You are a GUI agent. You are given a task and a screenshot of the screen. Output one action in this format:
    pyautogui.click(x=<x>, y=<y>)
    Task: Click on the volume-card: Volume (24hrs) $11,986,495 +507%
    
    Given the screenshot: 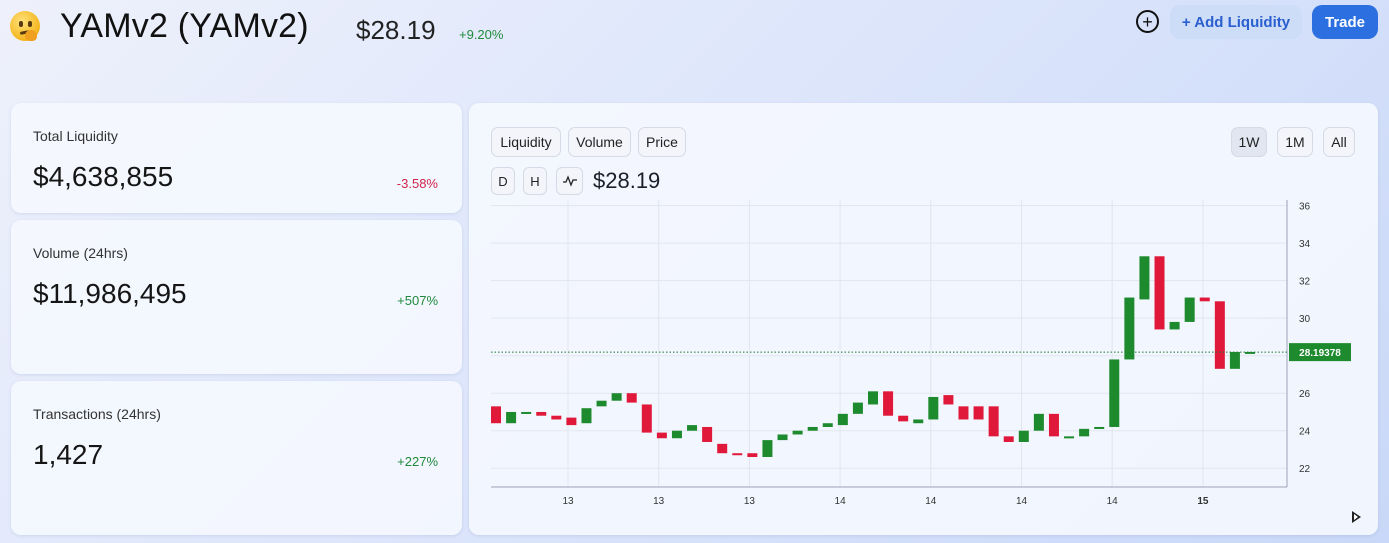 What is the action you would take?
    pyautogui.click(x=236, y=297)
    